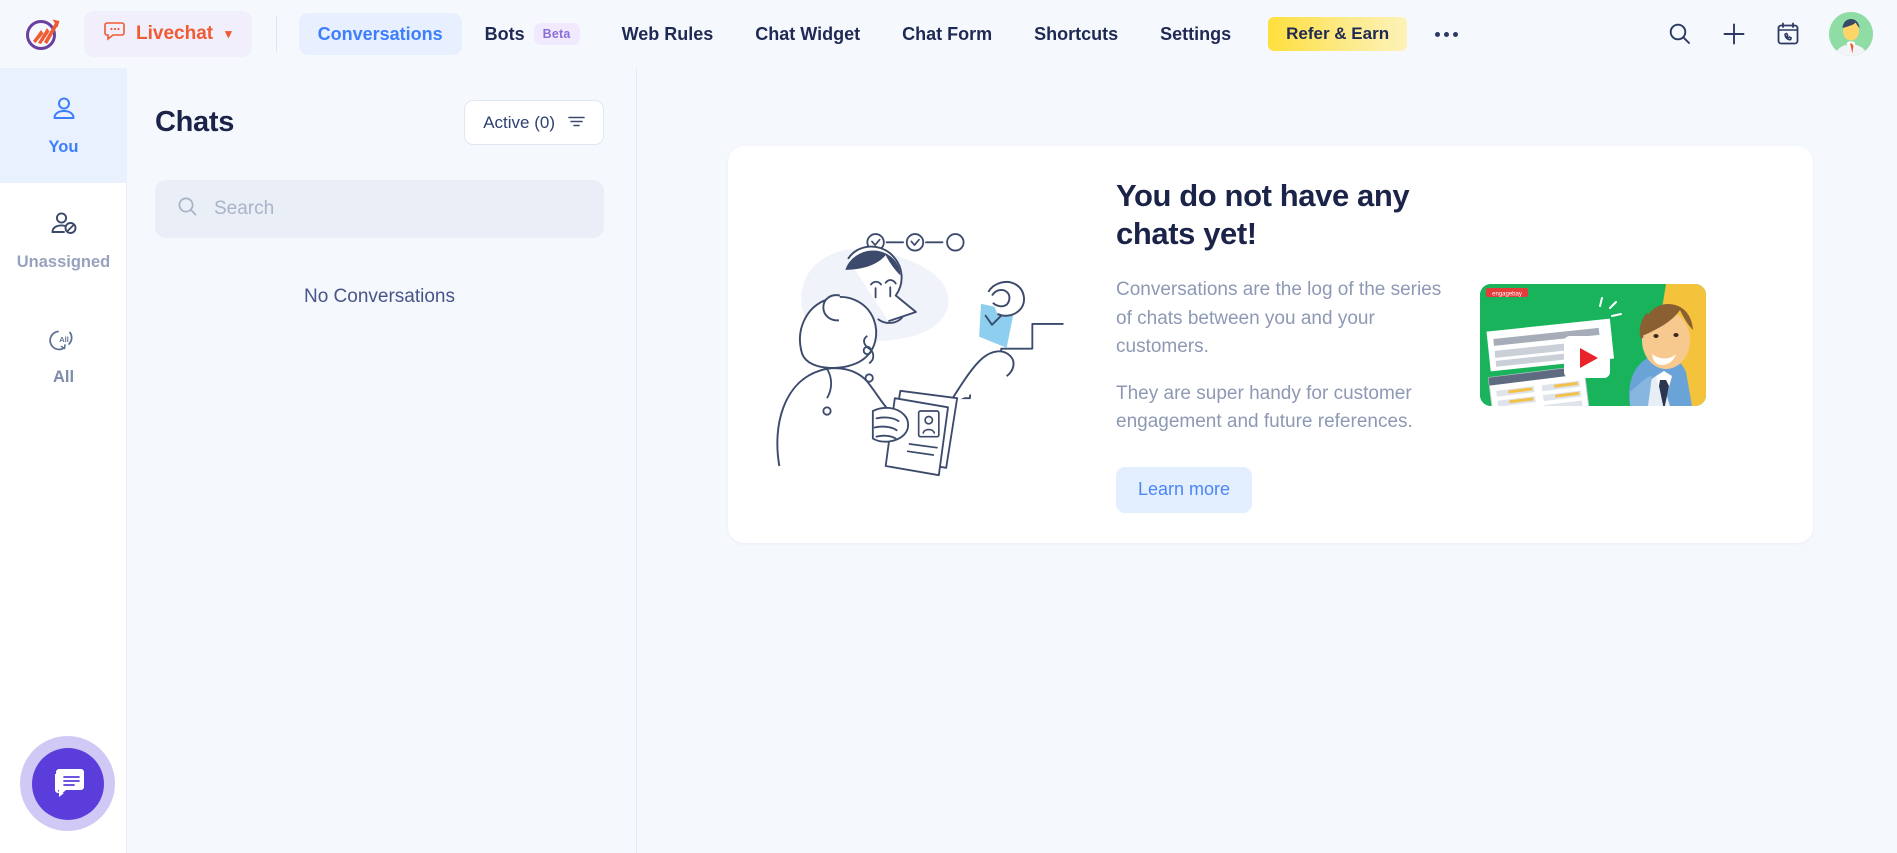  Describe the element at coordinates (1851, 34) in the screenshot. I see `avatar` at that location.